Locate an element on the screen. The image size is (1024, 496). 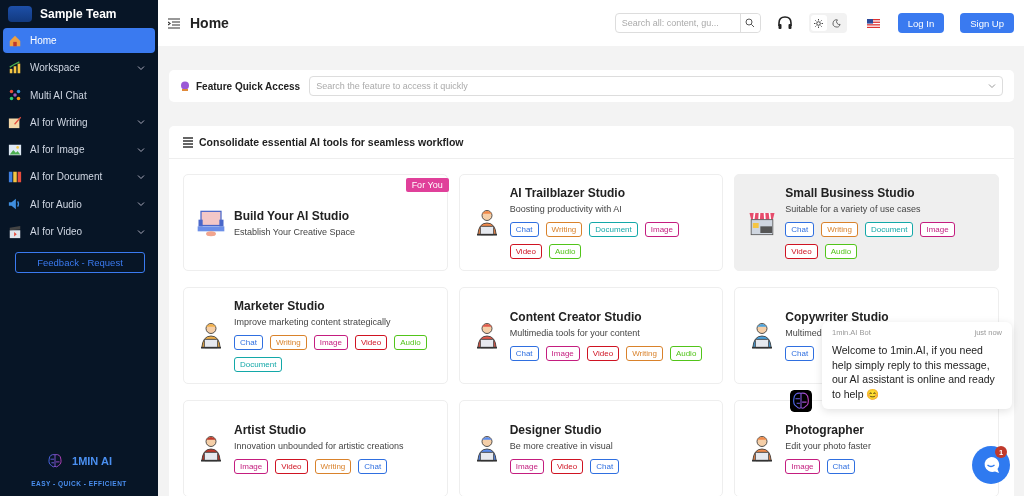
studio-description: Multimedia tools for your content is located at coordinates (574, 333).